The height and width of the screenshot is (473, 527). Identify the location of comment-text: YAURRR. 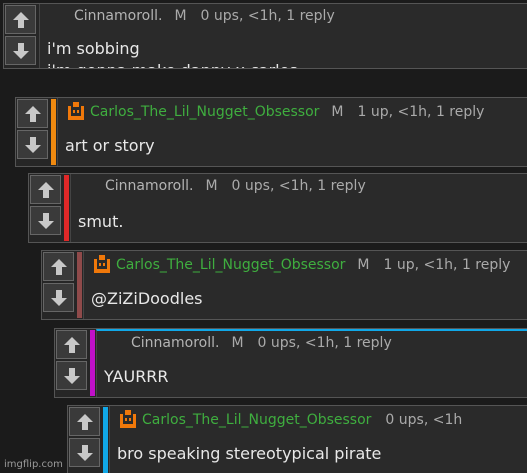
(136, 376).